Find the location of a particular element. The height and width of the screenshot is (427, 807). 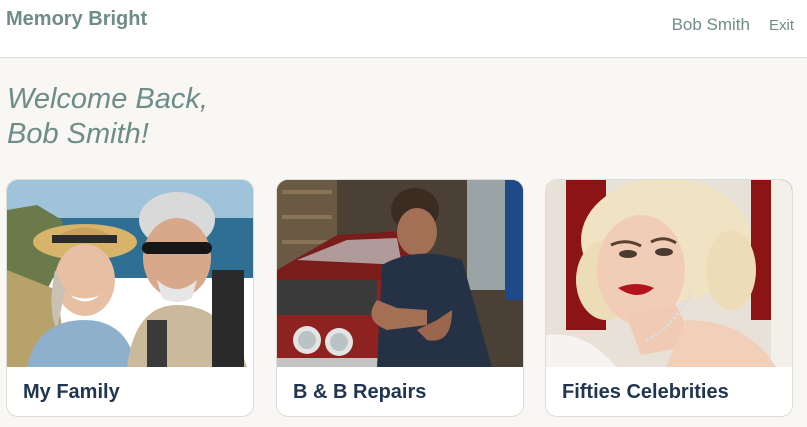

mechanic-garage-photo is located at coordinates (400, 273).